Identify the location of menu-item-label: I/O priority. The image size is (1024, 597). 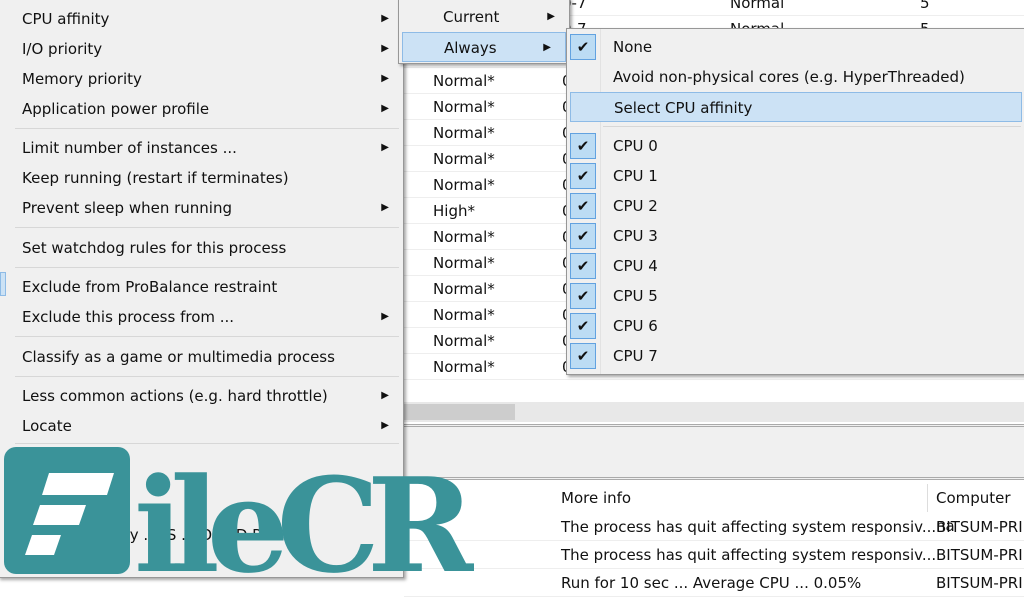
(62, 49).